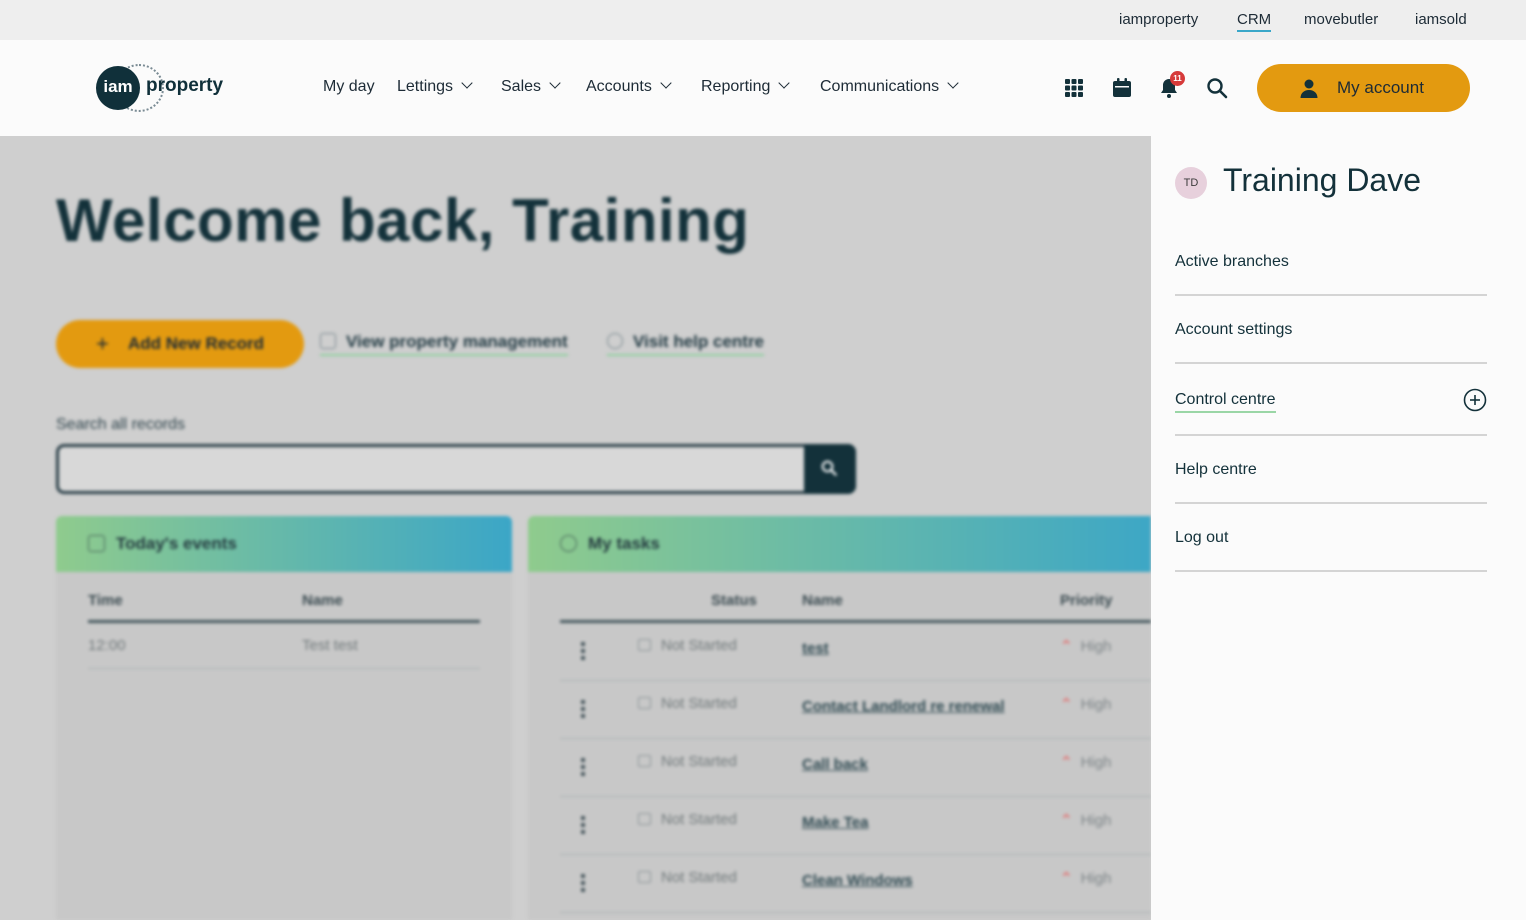 This screenshot has height=920, width=1526. Describe the element at coordinates (835, 764) in the screenshot. I see `task-name-link: Call back` at that location.